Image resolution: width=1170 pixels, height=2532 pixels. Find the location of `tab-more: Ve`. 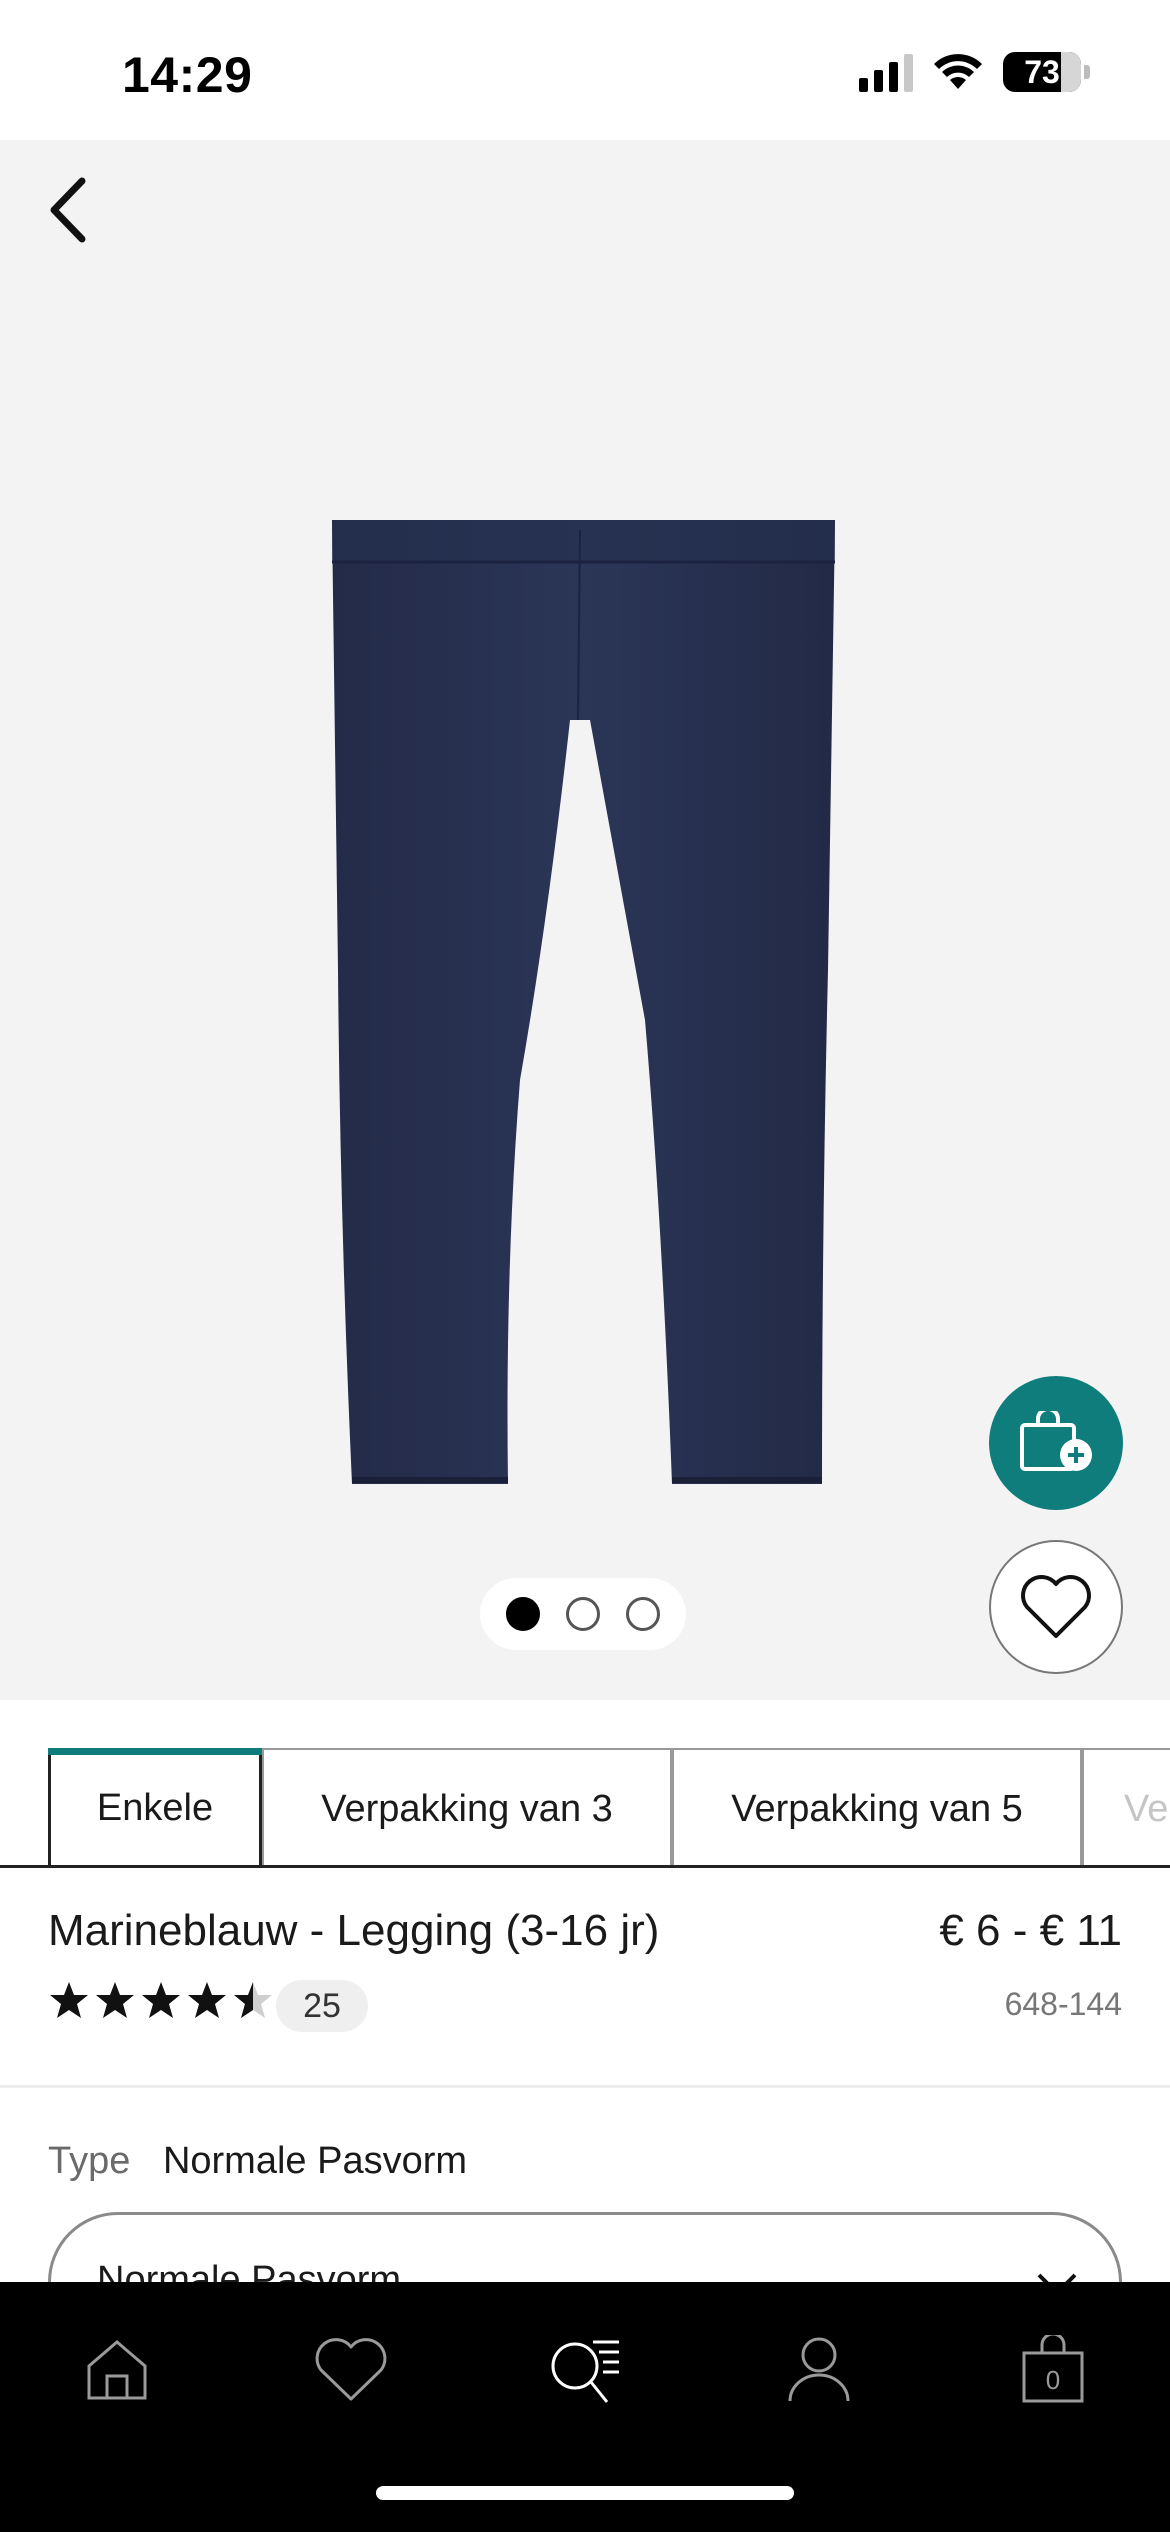

tab-more: Ve is located at coordinates (1126, 1806).